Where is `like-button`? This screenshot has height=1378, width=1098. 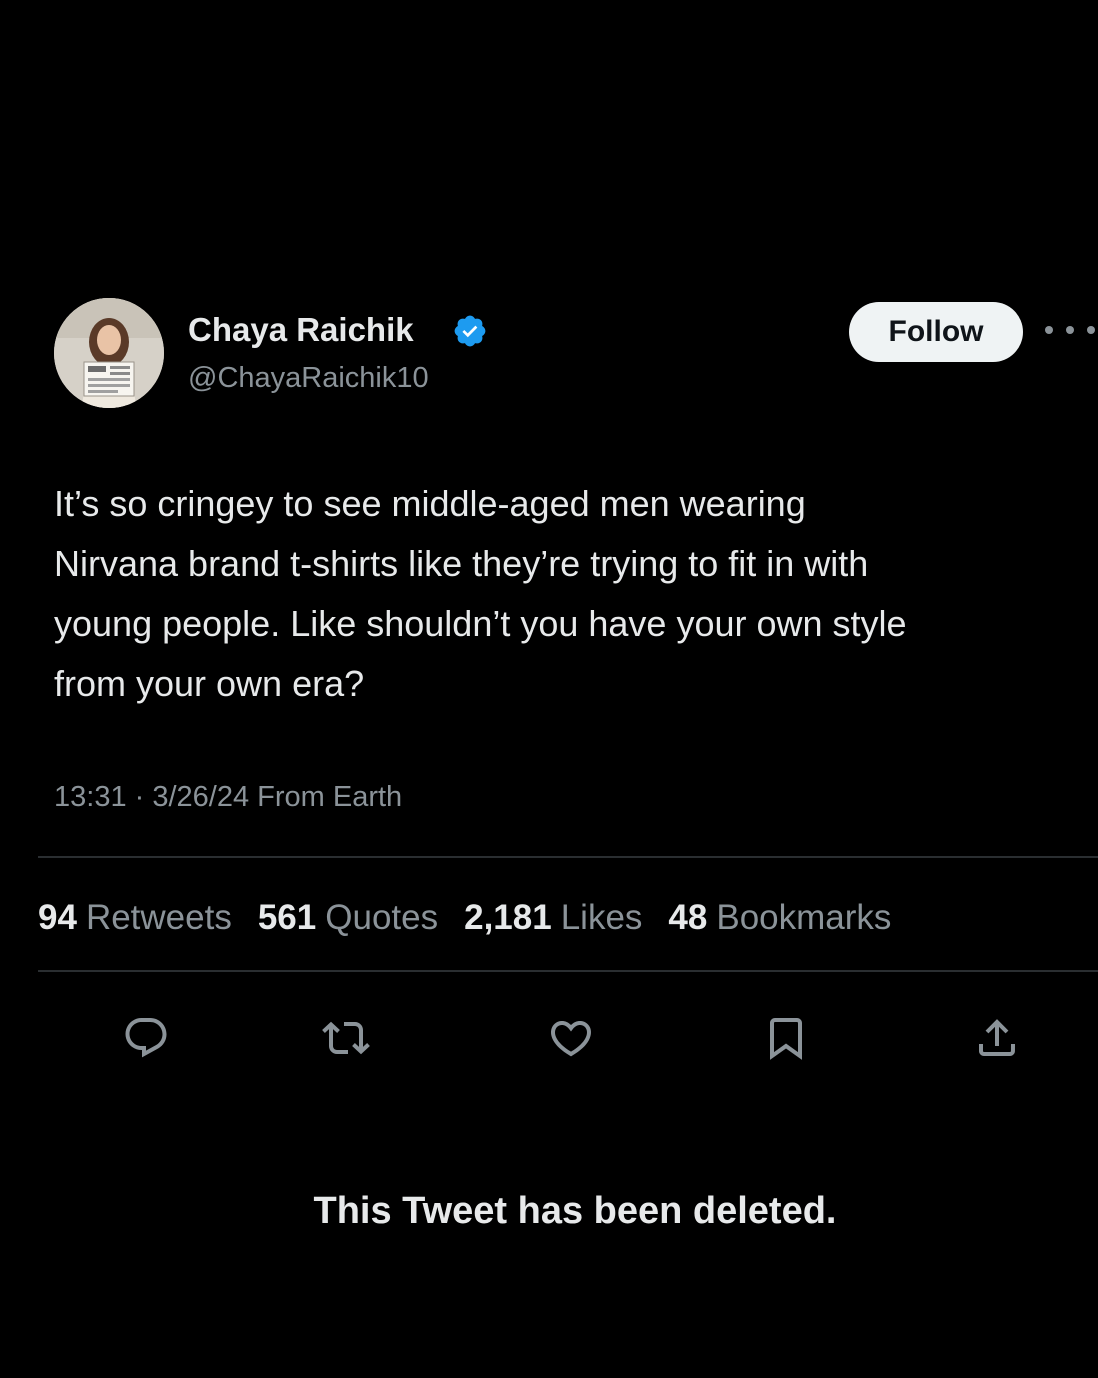
like-button is located at coordinates (571, 1038).